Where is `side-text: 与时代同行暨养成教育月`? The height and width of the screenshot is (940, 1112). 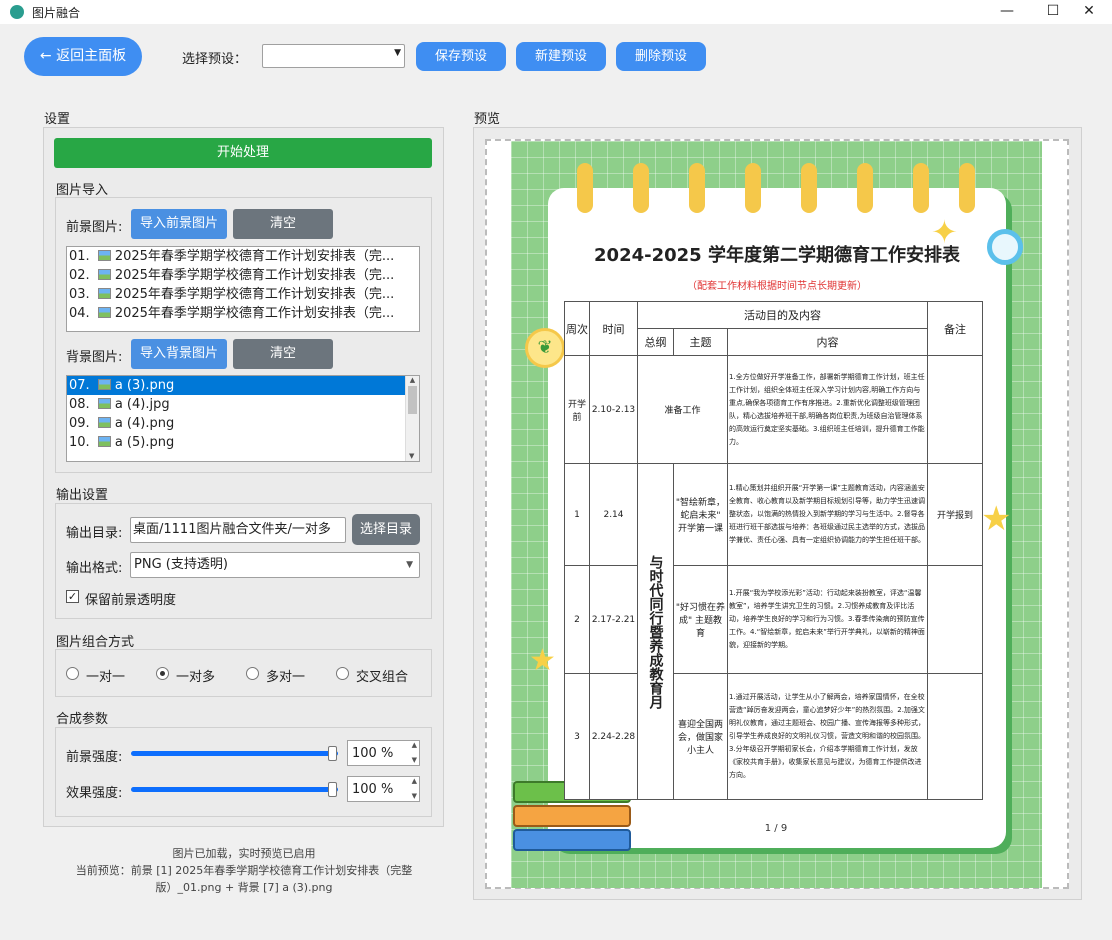
side-text: 与时代同行暨养成教育月 is located at coordinates (655, 631).